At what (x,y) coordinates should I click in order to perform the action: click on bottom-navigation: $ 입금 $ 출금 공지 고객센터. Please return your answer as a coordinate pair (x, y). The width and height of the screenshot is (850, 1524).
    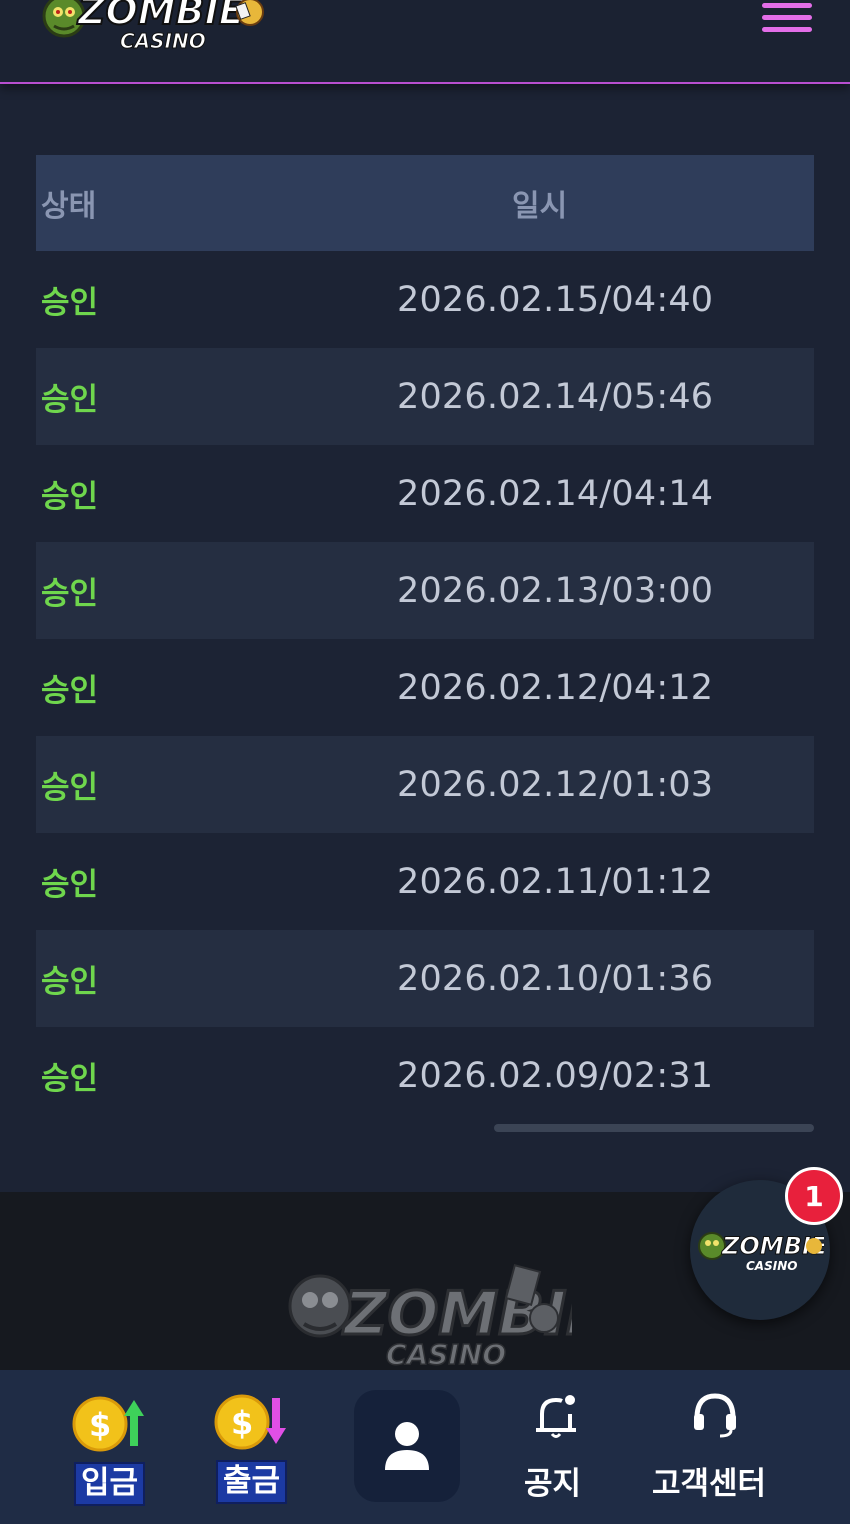
    Looking at the image, I should click on (425, 1447).